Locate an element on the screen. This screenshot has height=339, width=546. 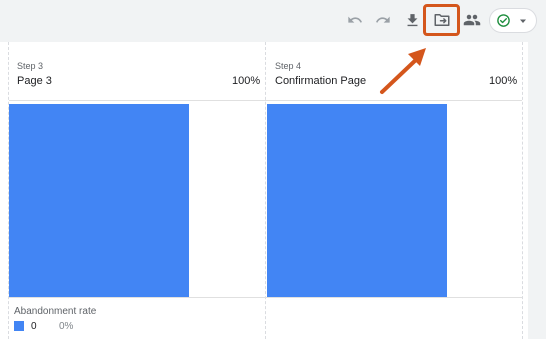
abandonment-percent: 0% is located at coordinates (66, 326).